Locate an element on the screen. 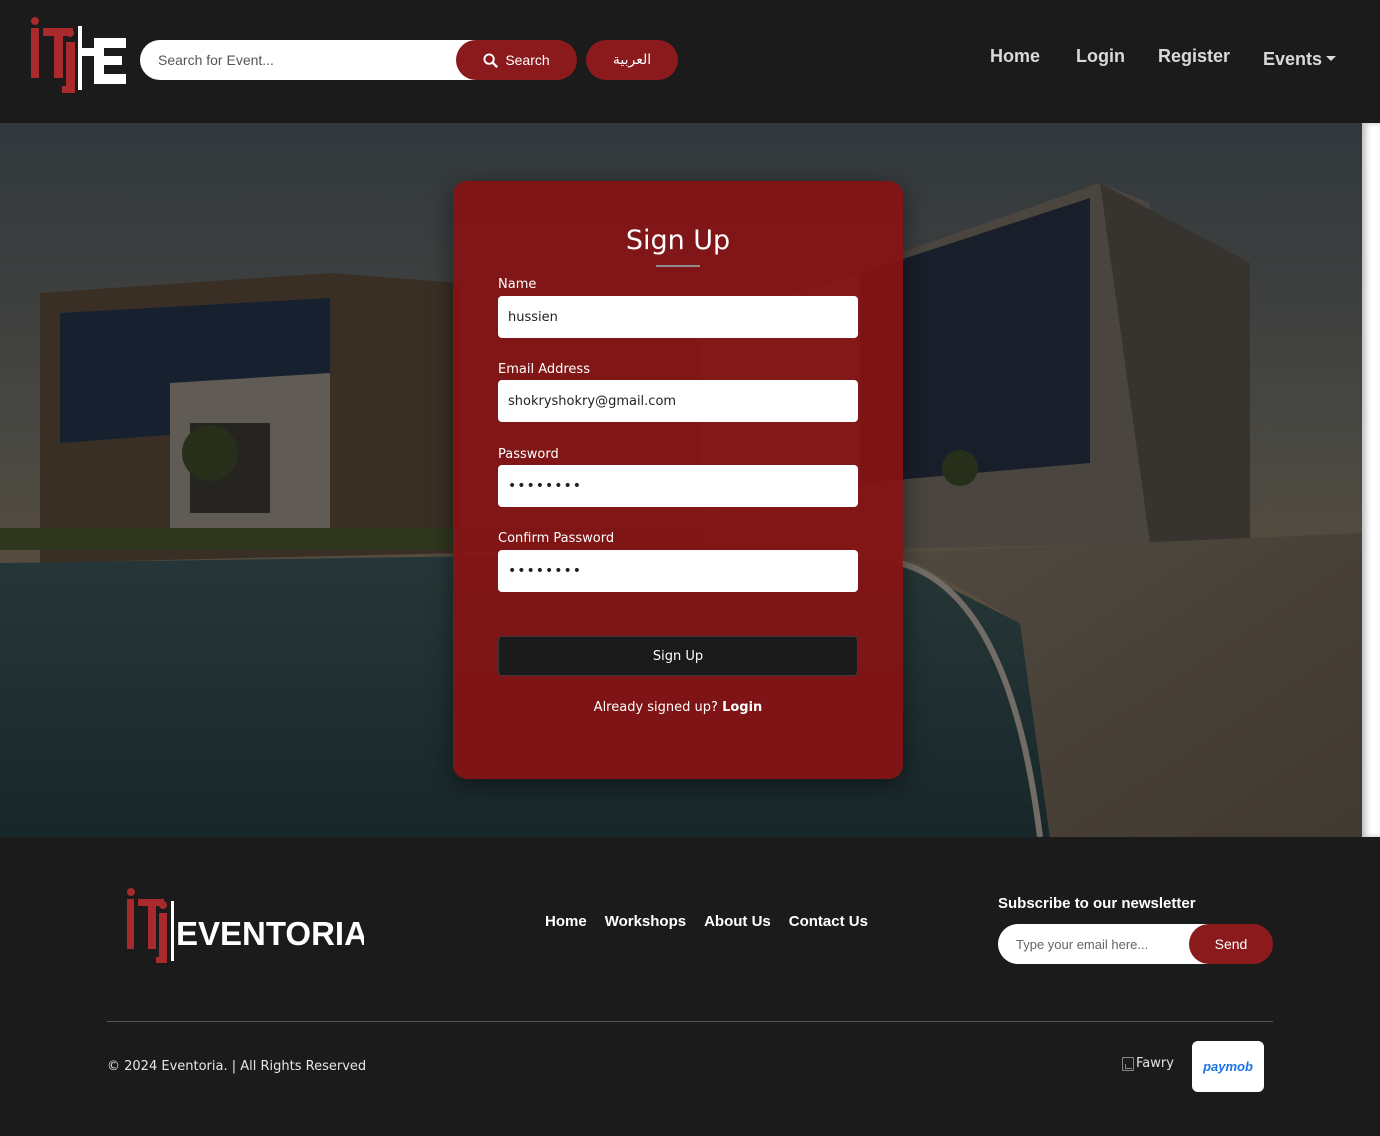  already-signed-up-text: Already signed up? Login is located at coordinates (678, 707).